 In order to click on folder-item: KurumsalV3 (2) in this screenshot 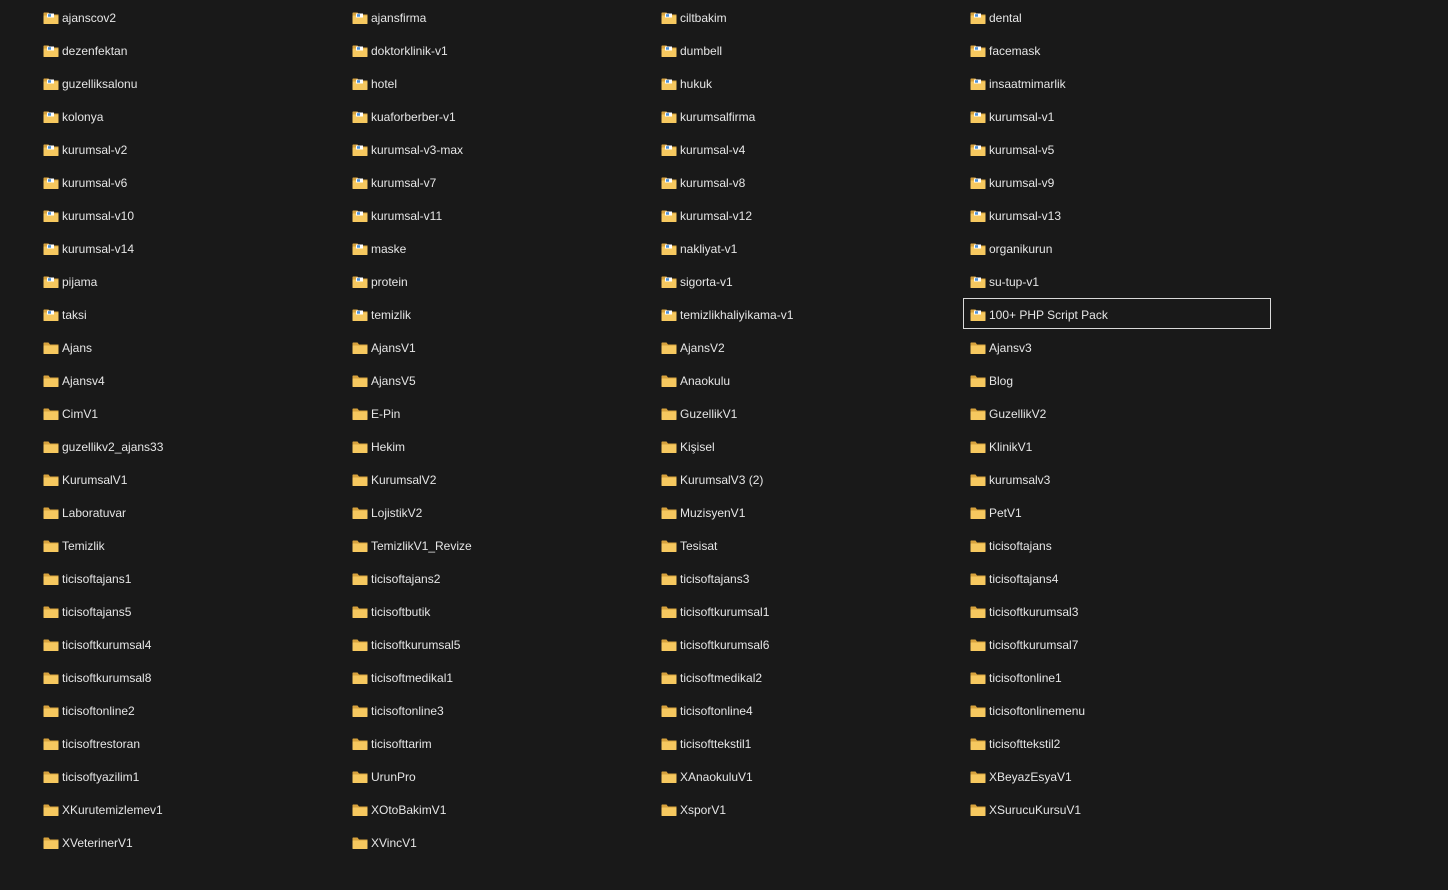, I will do `click(809, 479)`.